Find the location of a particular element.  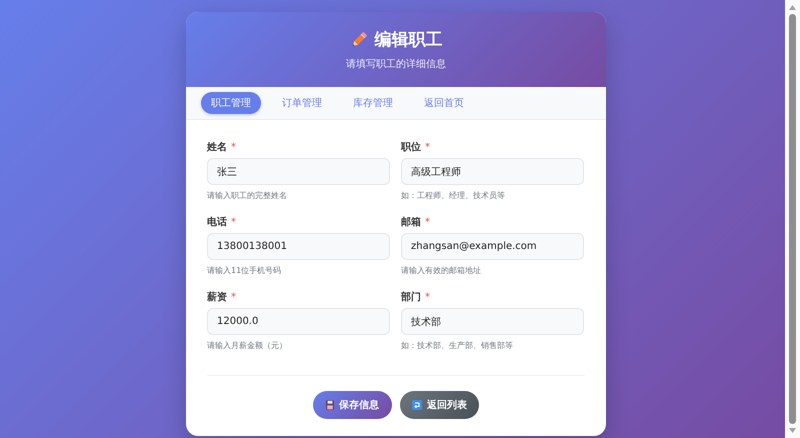

field-label: 电话 is located at coordinates (217, 222).